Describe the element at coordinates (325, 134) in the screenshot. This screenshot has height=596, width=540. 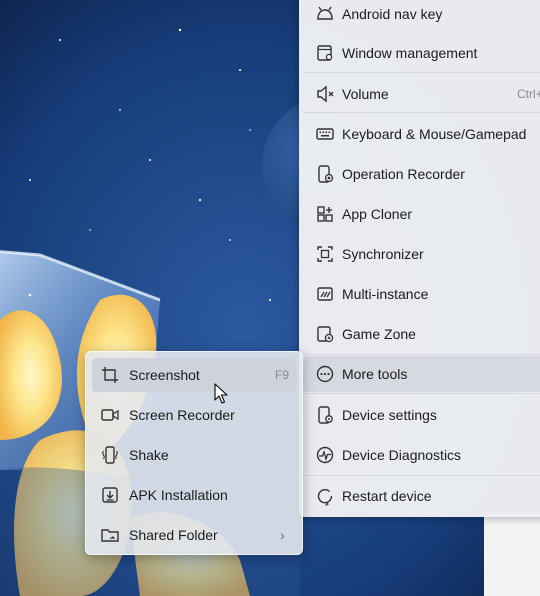
I see `keyboard-icon` at that location.